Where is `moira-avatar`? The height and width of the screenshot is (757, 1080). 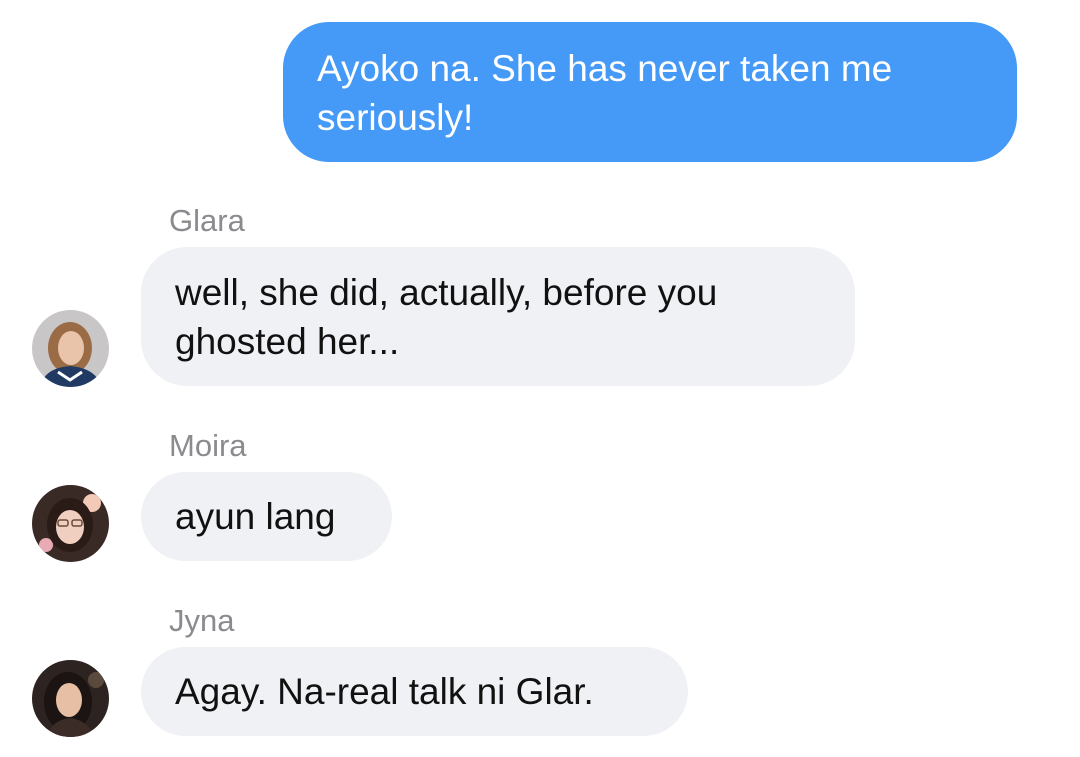
moira-avatar is located at coordinates (70, 523).